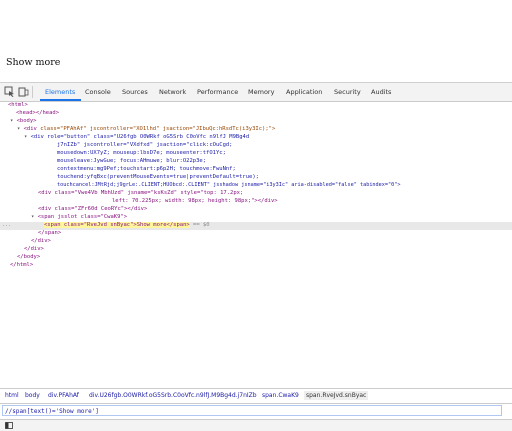  What do you see at coordinates (33, 62) in the screenshot?
I see `show-more-button: Show more` at bounding box center [33, 62].